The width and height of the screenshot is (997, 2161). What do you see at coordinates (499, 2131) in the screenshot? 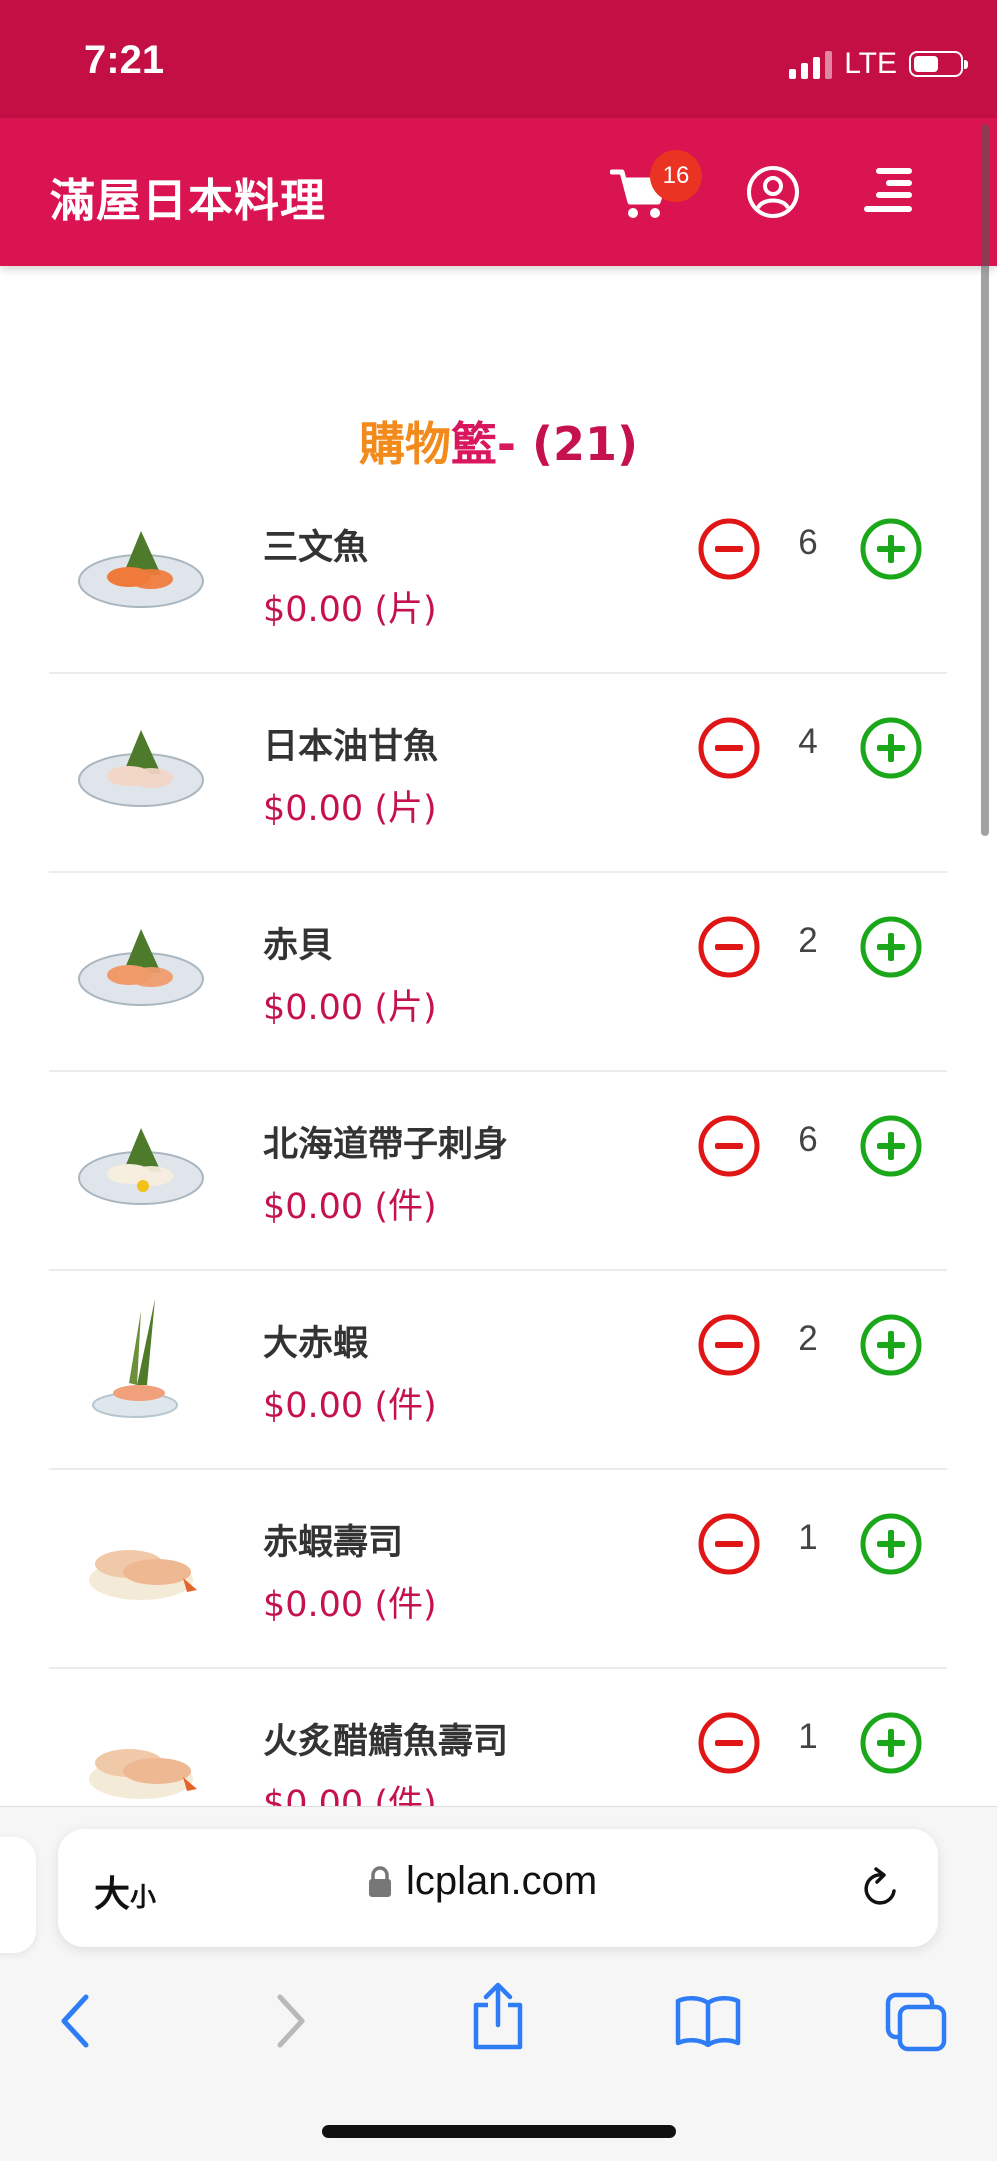
I see `home-indicator` at bounding box center [499, 2131].